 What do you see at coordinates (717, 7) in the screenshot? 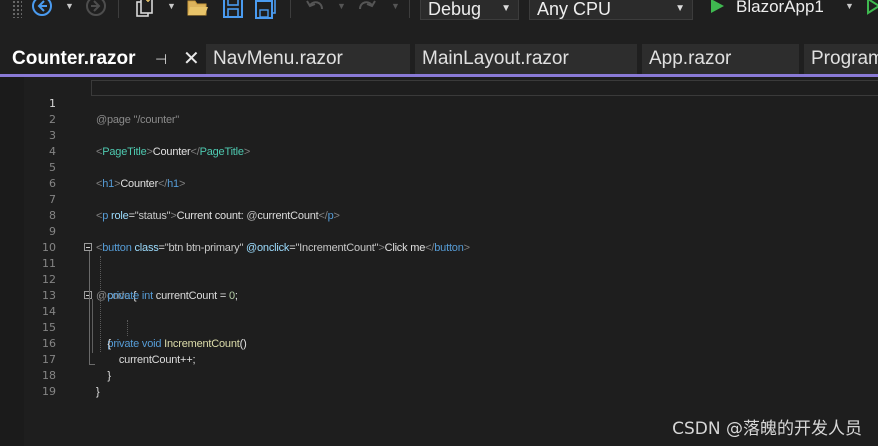
I see `start-debug-icon` at bounding box center [717, 7].